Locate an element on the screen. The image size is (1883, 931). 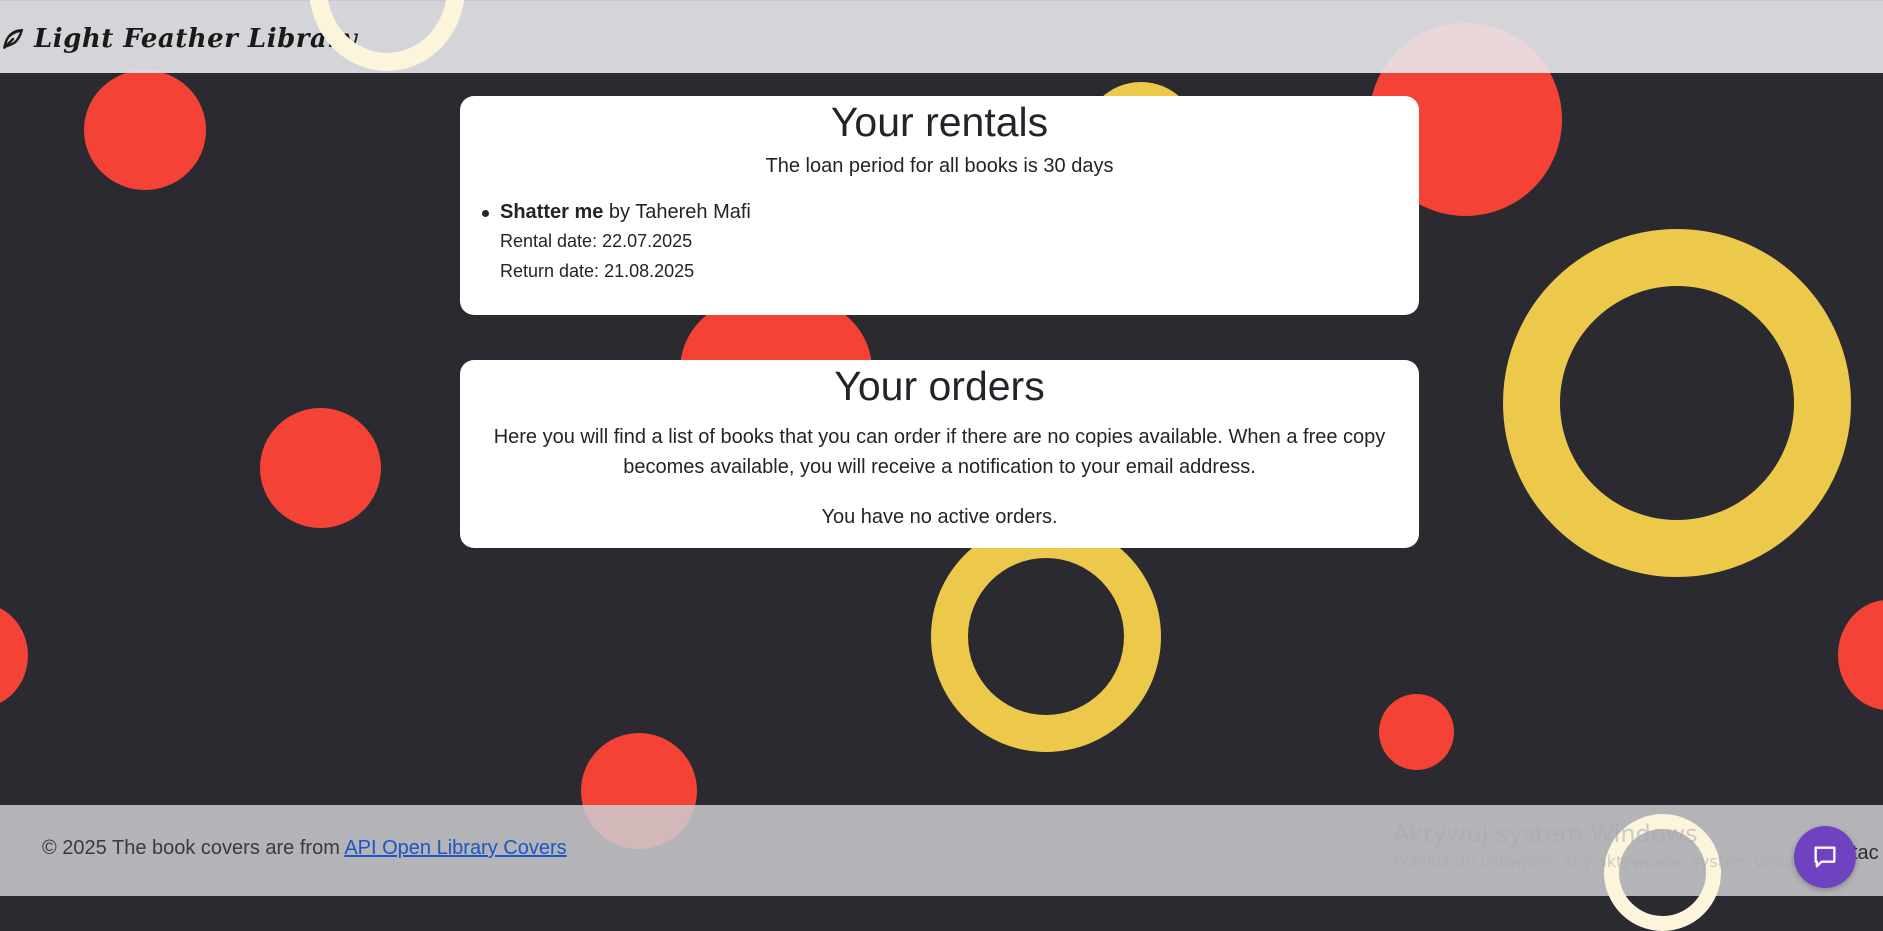
rentals-heading: Your rentals is located at coordinates (939, 122).